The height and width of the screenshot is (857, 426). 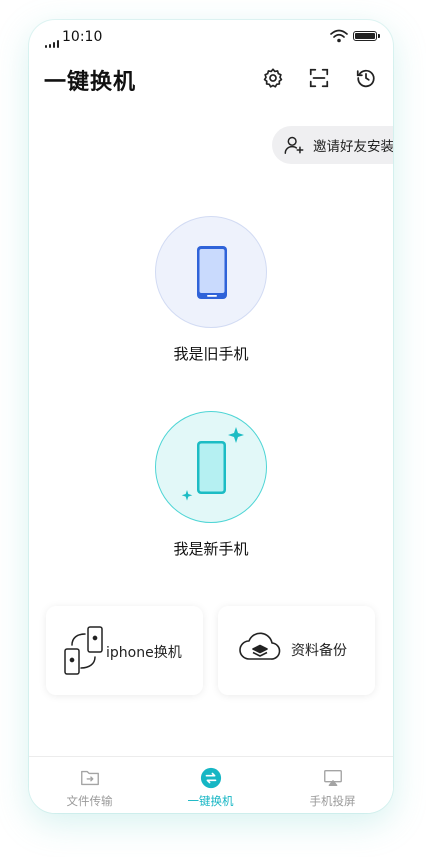 I want to click on signal-icon, so click(x=53, y=44).